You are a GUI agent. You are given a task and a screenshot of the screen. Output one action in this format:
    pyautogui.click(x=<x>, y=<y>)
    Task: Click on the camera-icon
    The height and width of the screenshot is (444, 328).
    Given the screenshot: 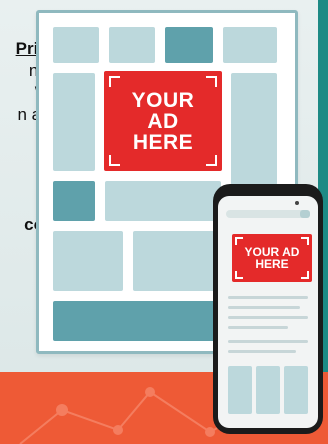 What is the action you would take?
    pyautogui.click(x=297, y=203)
    